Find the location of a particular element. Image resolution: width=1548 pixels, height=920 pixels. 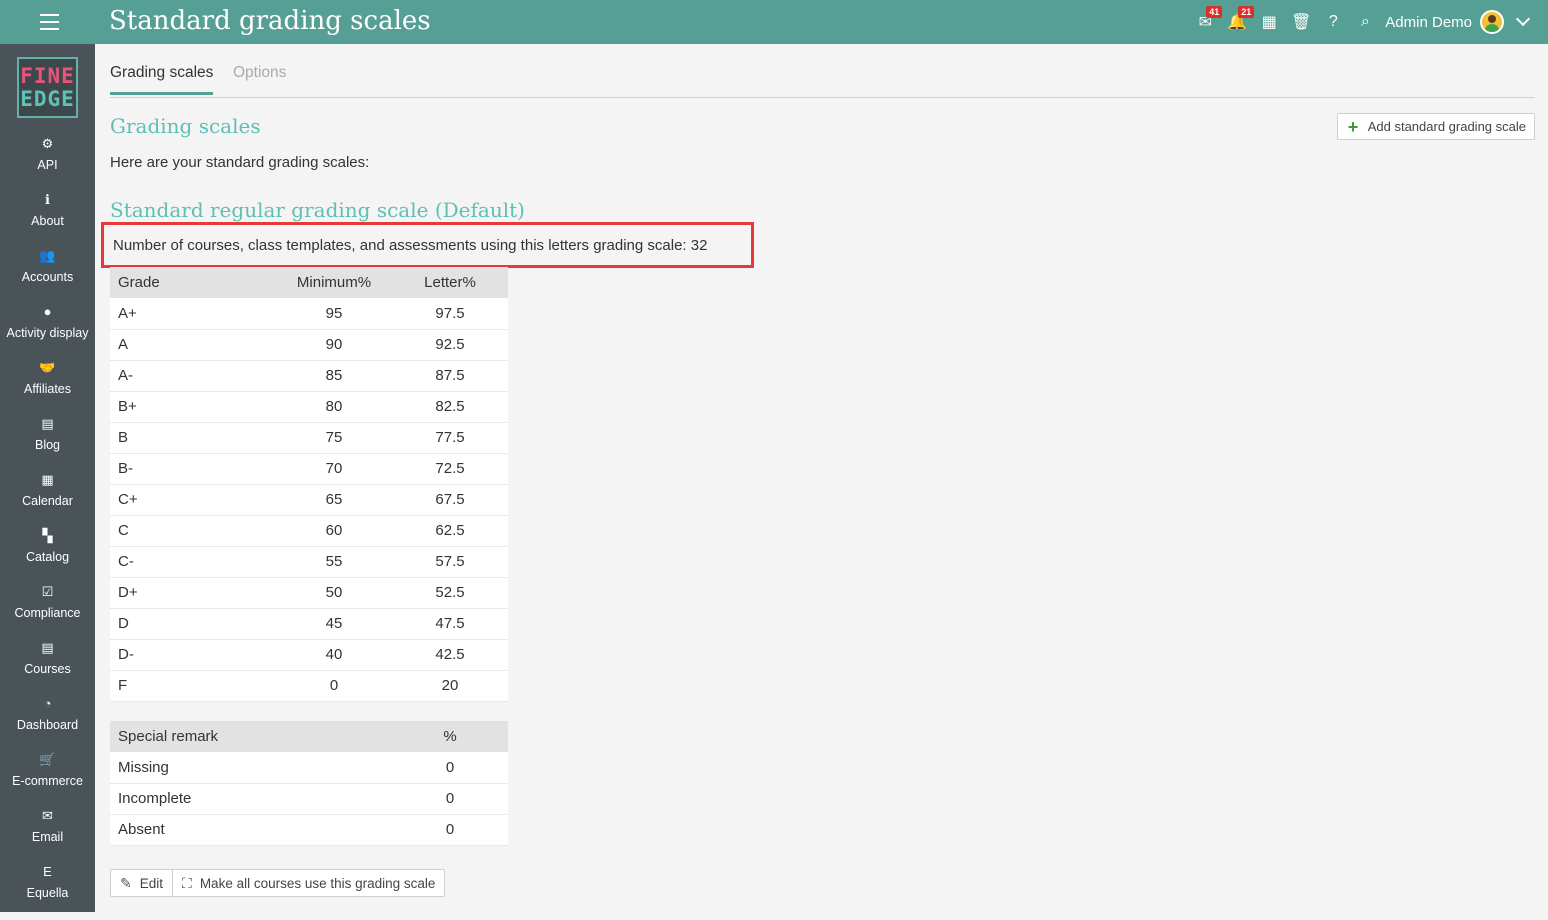

search-icon: ⌕ is located at coordinates (1365, 22).